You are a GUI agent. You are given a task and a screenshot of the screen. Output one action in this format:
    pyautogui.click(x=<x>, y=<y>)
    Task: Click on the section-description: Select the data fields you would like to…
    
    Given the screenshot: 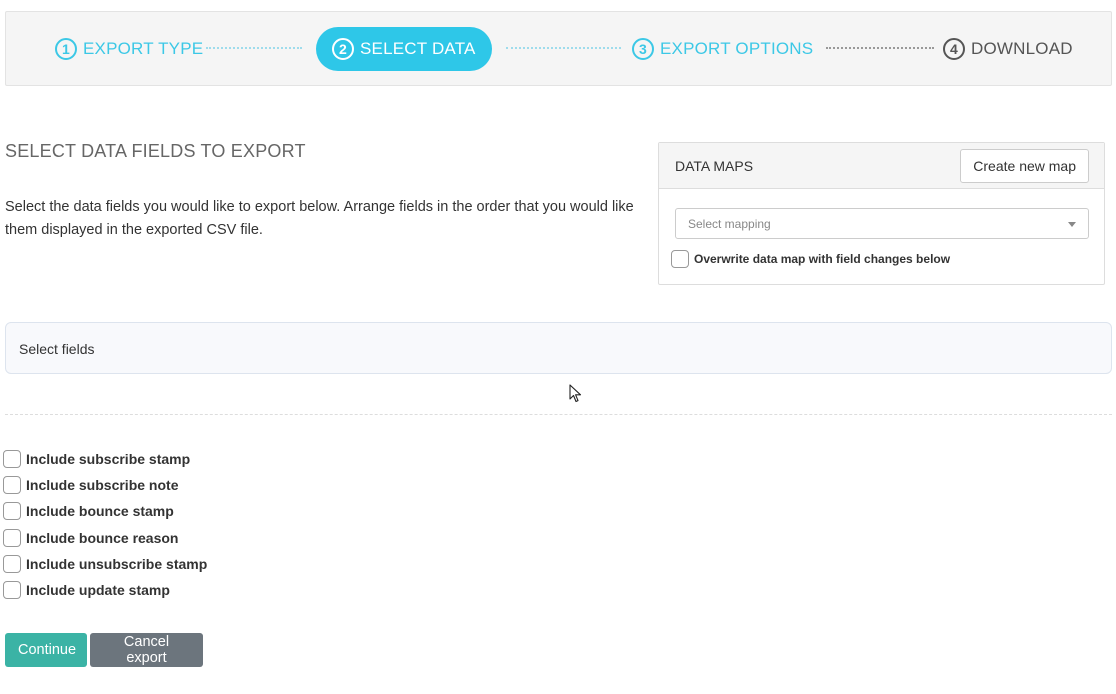 What is the action you would take?
    pyautogui.click(x=319, y=218)
    